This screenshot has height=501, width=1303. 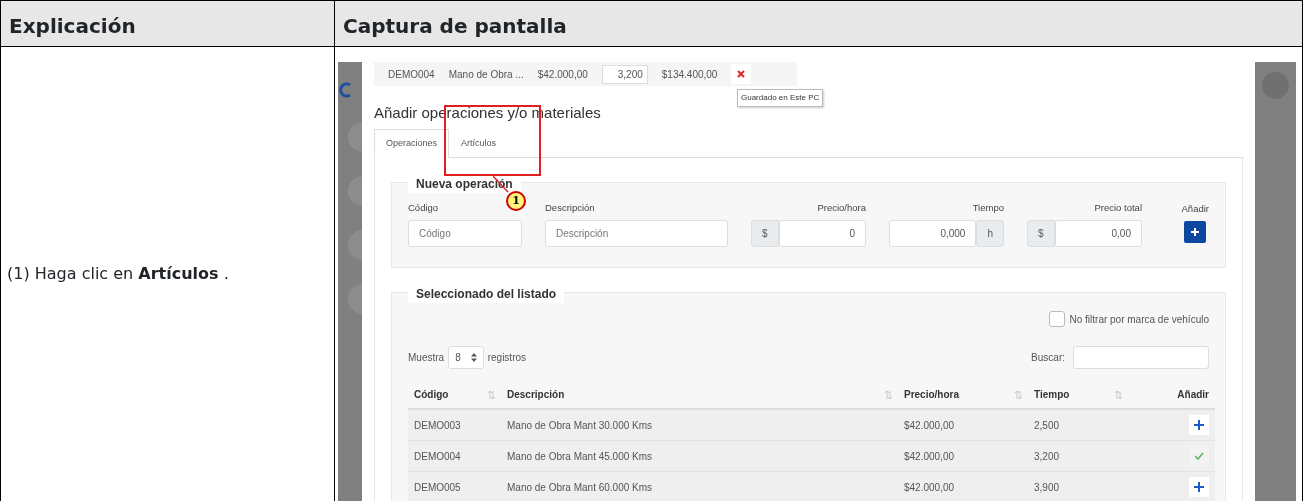 What do you see at coordinates (1098, 234) in the screenshot?
I see `input-field: 0,00` at bounding box center [1098, 234].